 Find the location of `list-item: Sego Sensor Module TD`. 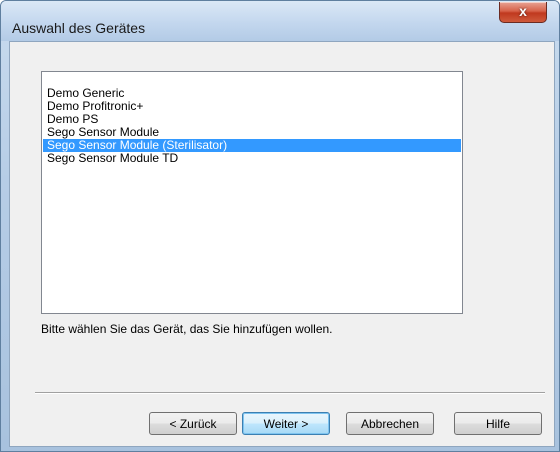

list-item: Sego Sensor Module TD is located at coordinates (252, 158).